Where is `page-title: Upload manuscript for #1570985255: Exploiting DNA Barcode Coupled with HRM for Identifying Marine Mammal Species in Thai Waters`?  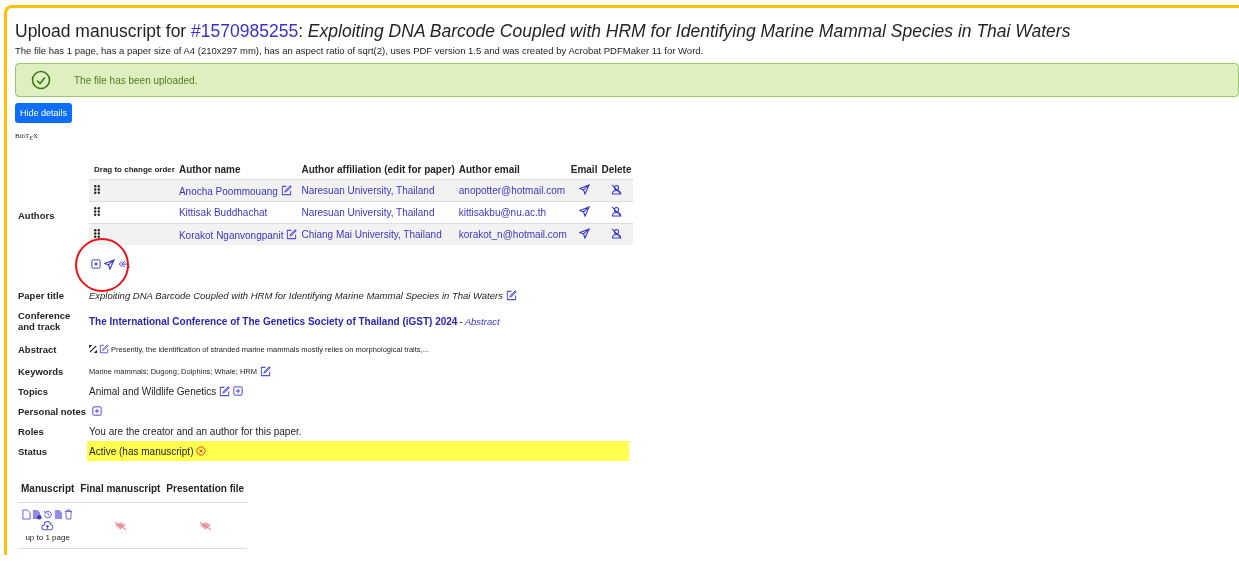 page-title: Upload manuscript for #1570985255: Exploiting DNA Barcode Coupled with HRM for Identifying Marine Mammal Species in Thai Waters is located at coordinates (543, 31).